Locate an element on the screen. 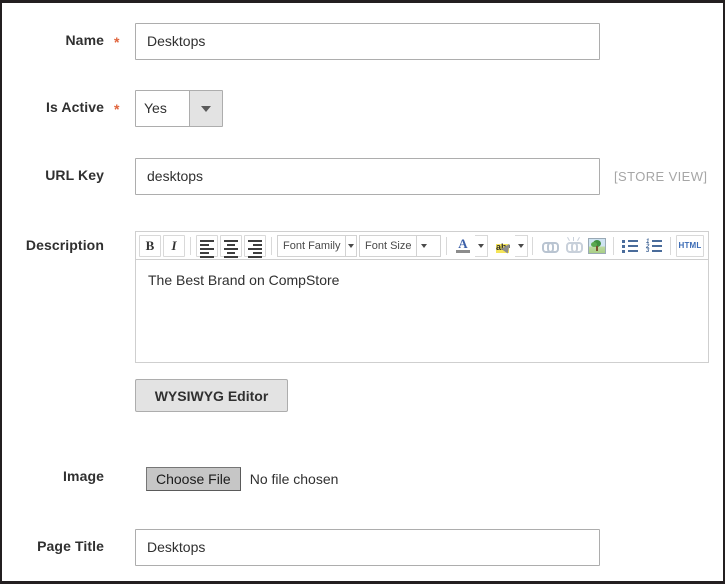  field-label-url-key: URL Key is located at coordinates (74, 175).